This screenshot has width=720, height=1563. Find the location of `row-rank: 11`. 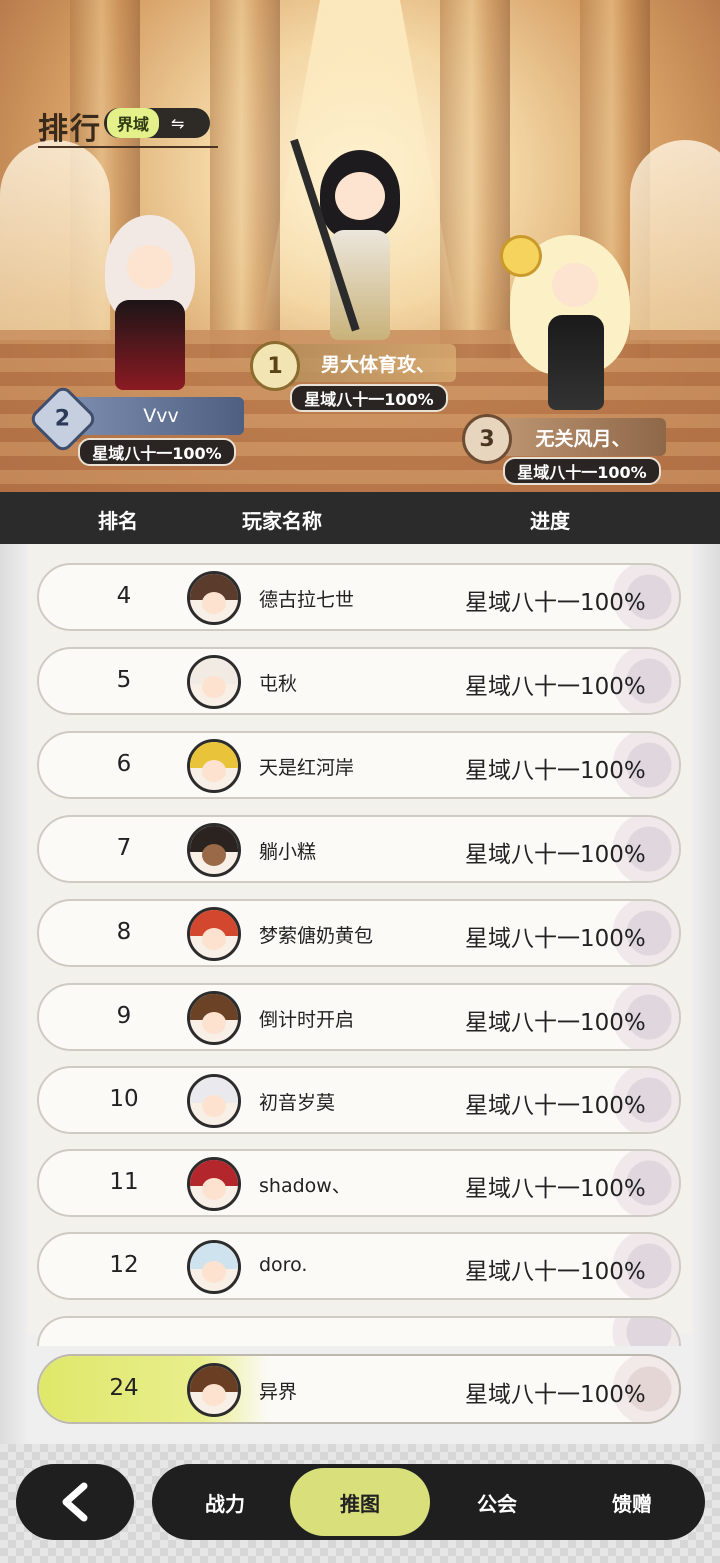

row-rank: 11 is located at coordinates (124, 1182).